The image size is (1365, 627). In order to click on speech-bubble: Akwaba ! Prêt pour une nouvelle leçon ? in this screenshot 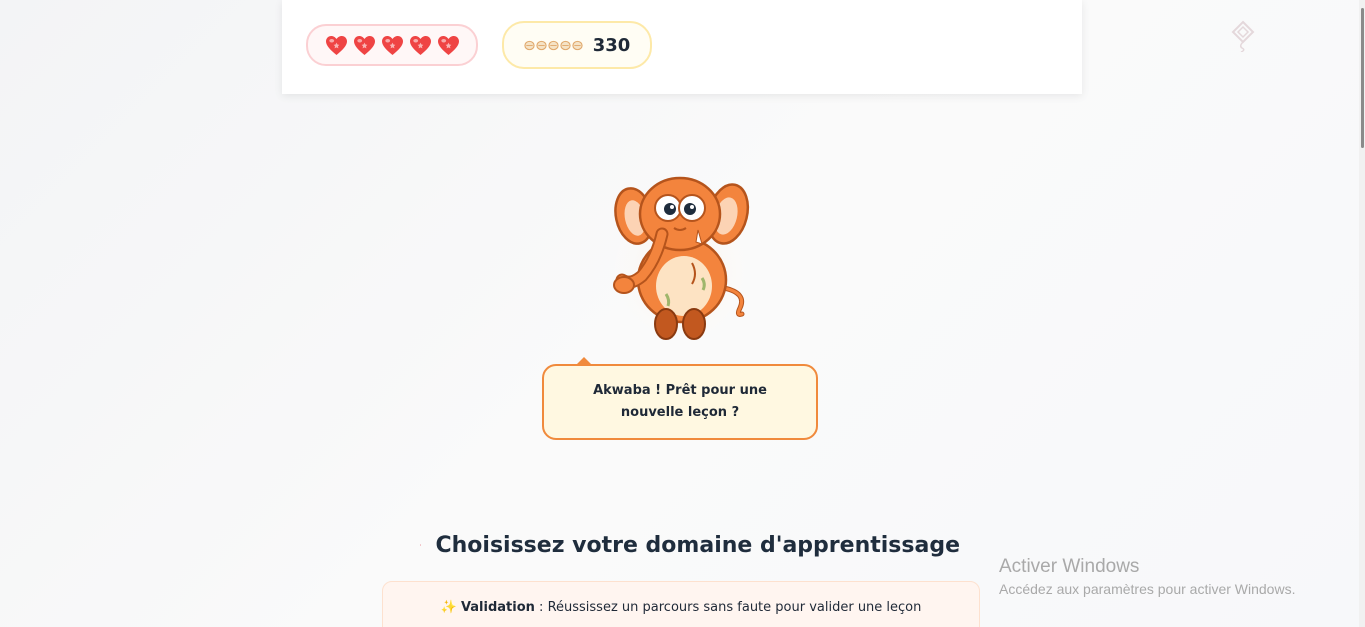, I will do `click(680, 402)`.